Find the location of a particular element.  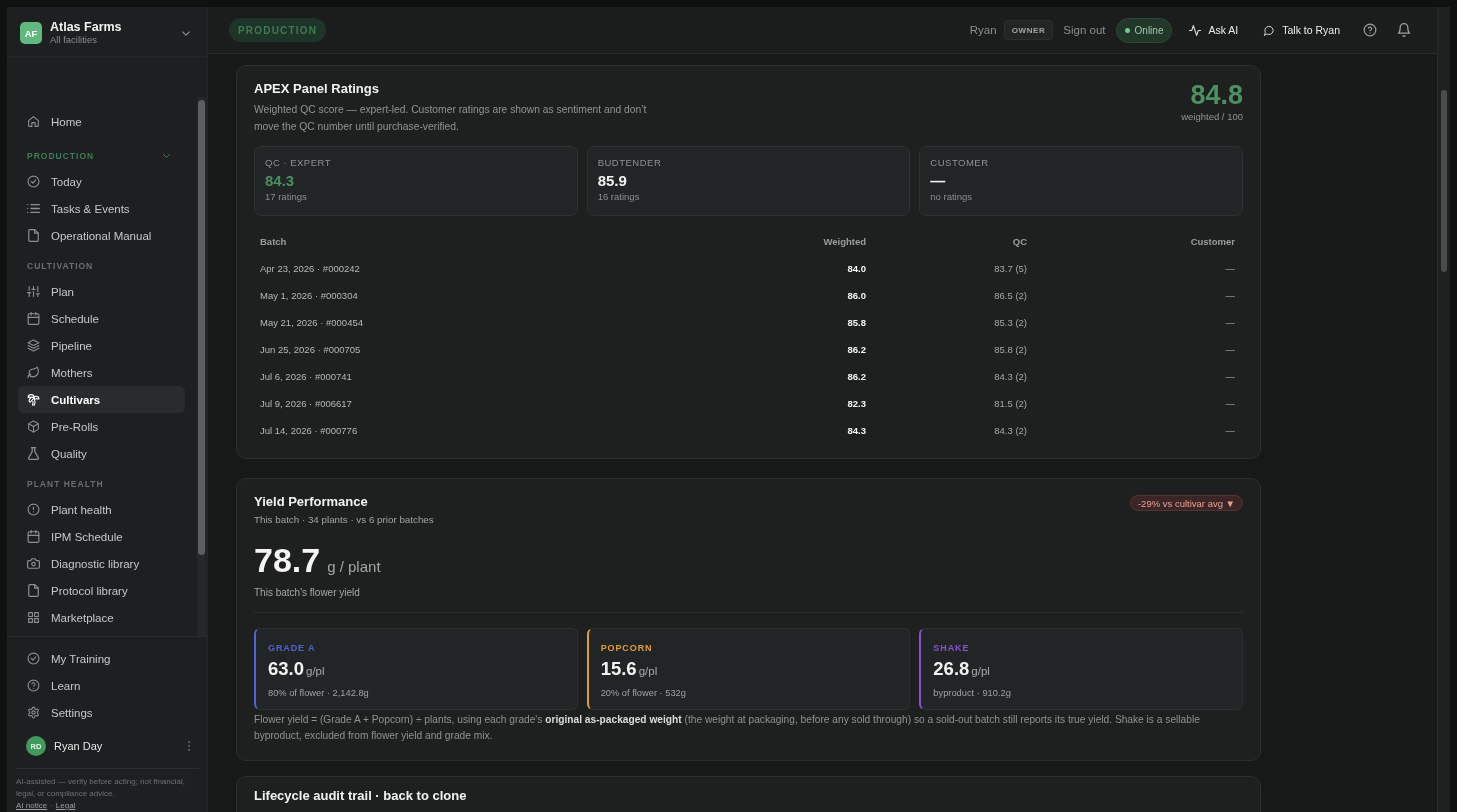

action-button: Ask AI is located at coordinates (1214, 30).